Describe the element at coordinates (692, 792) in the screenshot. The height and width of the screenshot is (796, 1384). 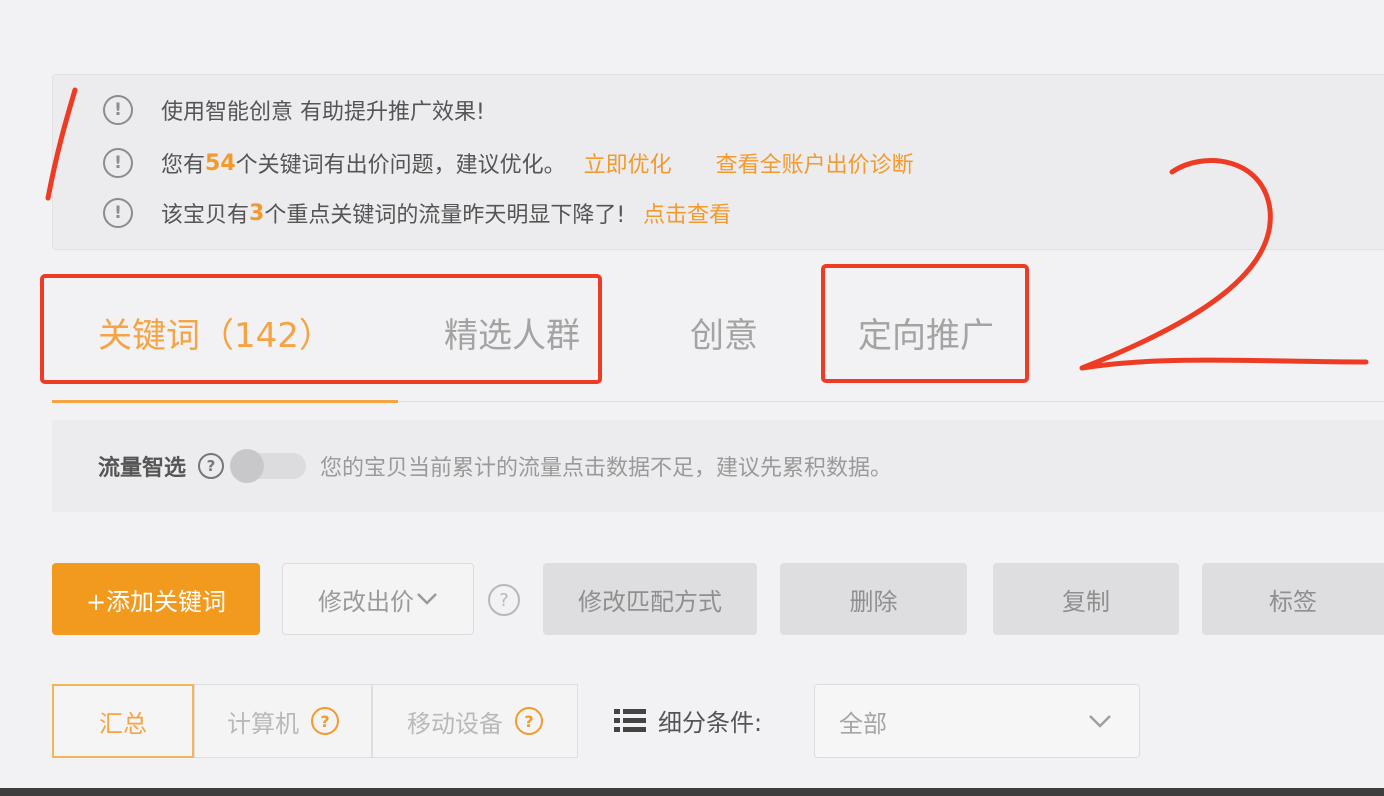
I see `bottom-edge` at that location.